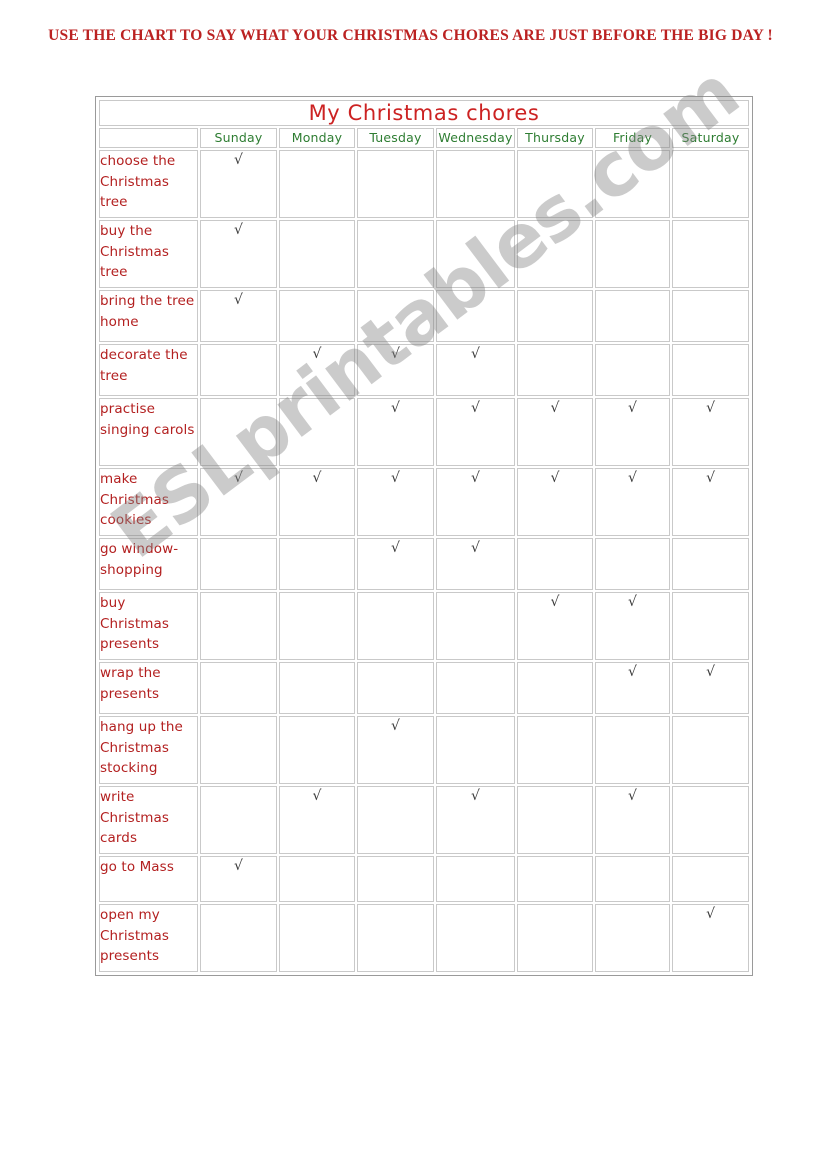  Describe the element at coordinates (148, 184) in the screenshot. I see `chore-label-cell: choose the Christmas tree` at that location.